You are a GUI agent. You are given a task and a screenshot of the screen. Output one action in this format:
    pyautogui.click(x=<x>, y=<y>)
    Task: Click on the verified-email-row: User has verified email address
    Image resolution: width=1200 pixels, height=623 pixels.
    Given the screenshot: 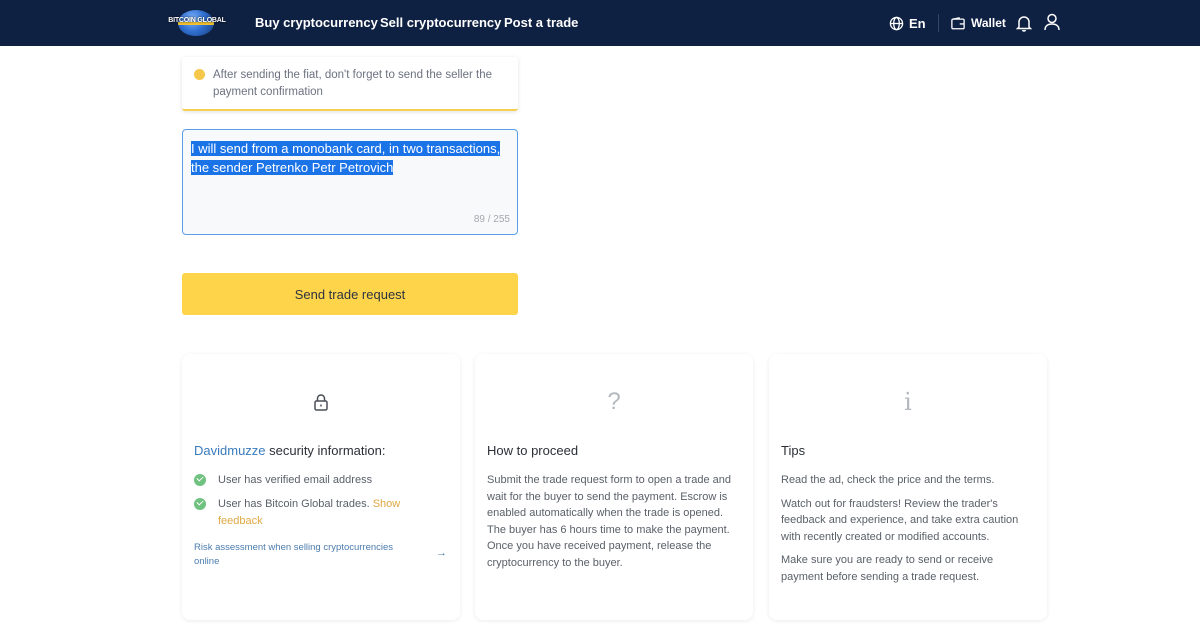 What is the action you would take?
    pyautogui.click(x=314, y=480)
    